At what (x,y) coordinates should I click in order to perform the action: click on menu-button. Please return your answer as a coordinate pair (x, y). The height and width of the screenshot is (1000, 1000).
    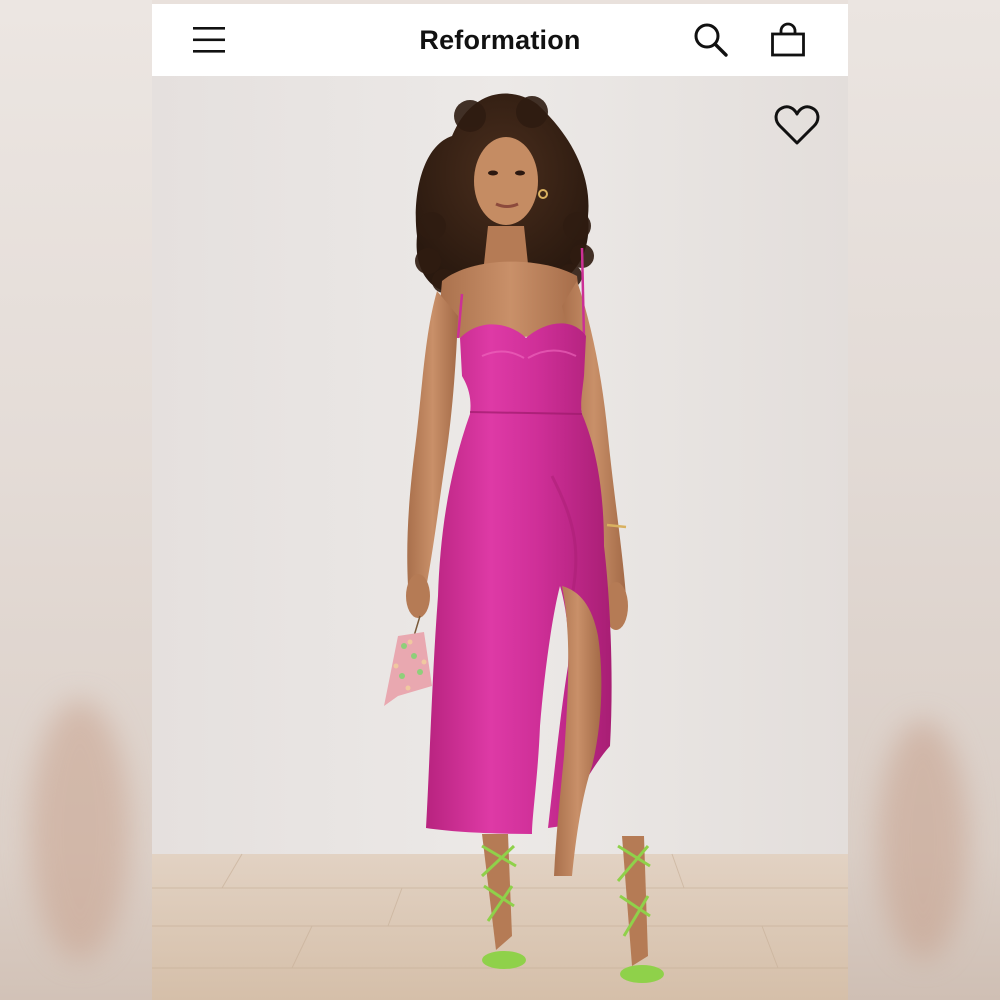
    Looking at the image, I should click on (209, 40).